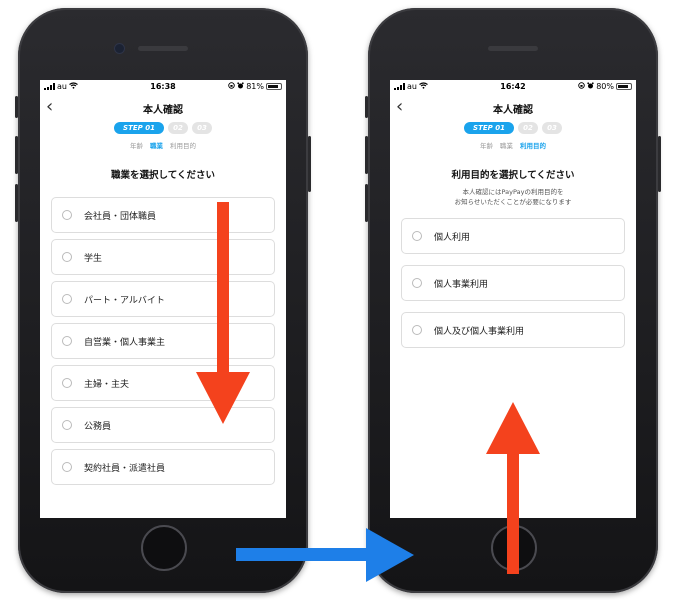  I want to click on down-arrow-icon, so click(223, 313).